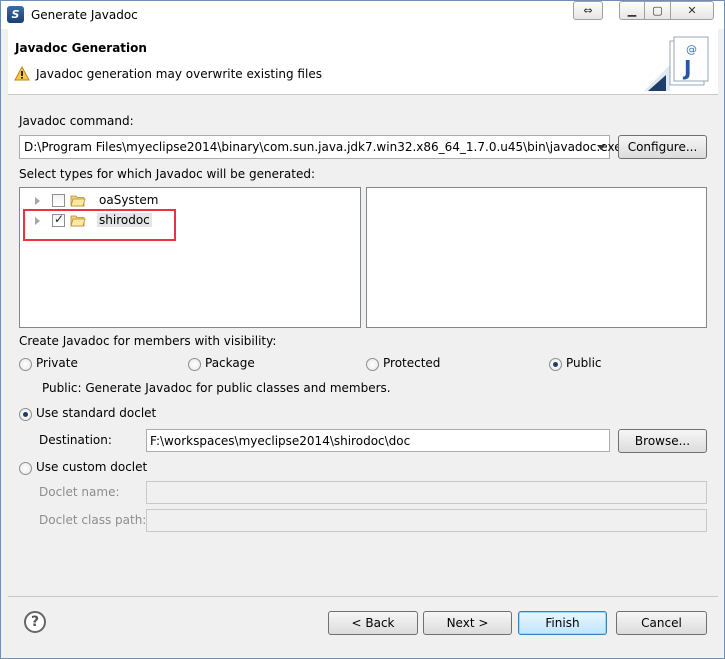 This screenshot has height=659, width=725. What do you see at coordinates (657, 10) in the screenshot?
I see `maximize-button: ▢` at bounding box center [657, 10].